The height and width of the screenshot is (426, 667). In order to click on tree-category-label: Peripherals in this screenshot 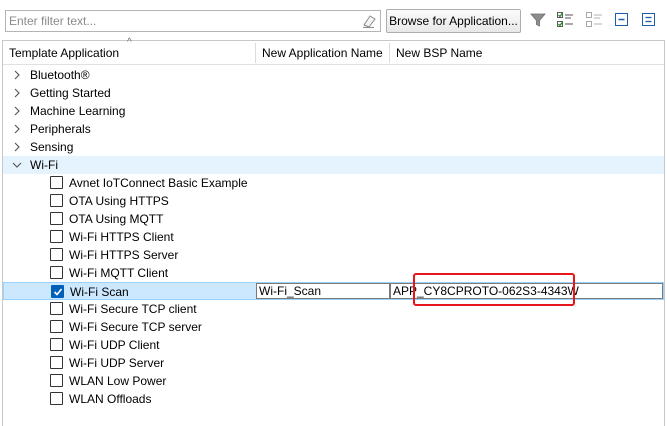, I will do `click(60, 129)`.